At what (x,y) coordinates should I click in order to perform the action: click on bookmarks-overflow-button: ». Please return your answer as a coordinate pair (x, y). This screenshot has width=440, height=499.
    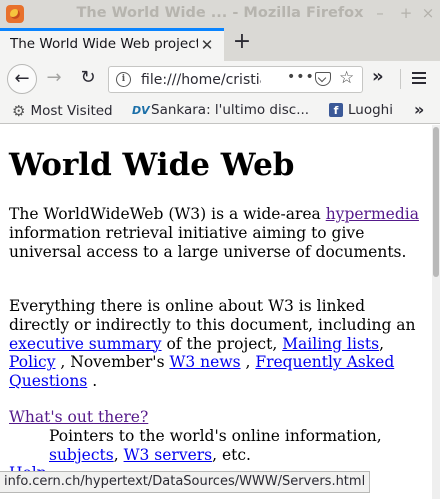
    Looking at the image, I should click on (419, 109).